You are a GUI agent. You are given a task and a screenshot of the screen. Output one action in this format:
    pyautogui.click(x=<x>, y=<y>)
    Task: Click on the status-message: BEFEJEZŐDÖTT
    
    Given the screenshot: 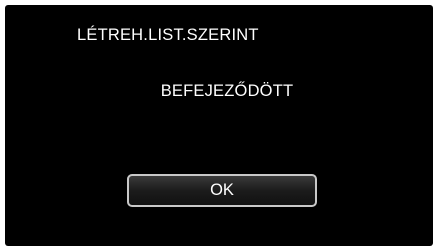 What is the action you would take?
    pyautogui.click(x=227, y=91)
    